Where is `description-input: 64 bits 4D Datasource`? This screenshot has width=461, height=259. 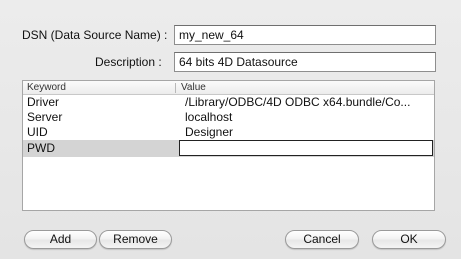 description-input: 64 bits 4D Datasource is located at coordinates (305, 62).